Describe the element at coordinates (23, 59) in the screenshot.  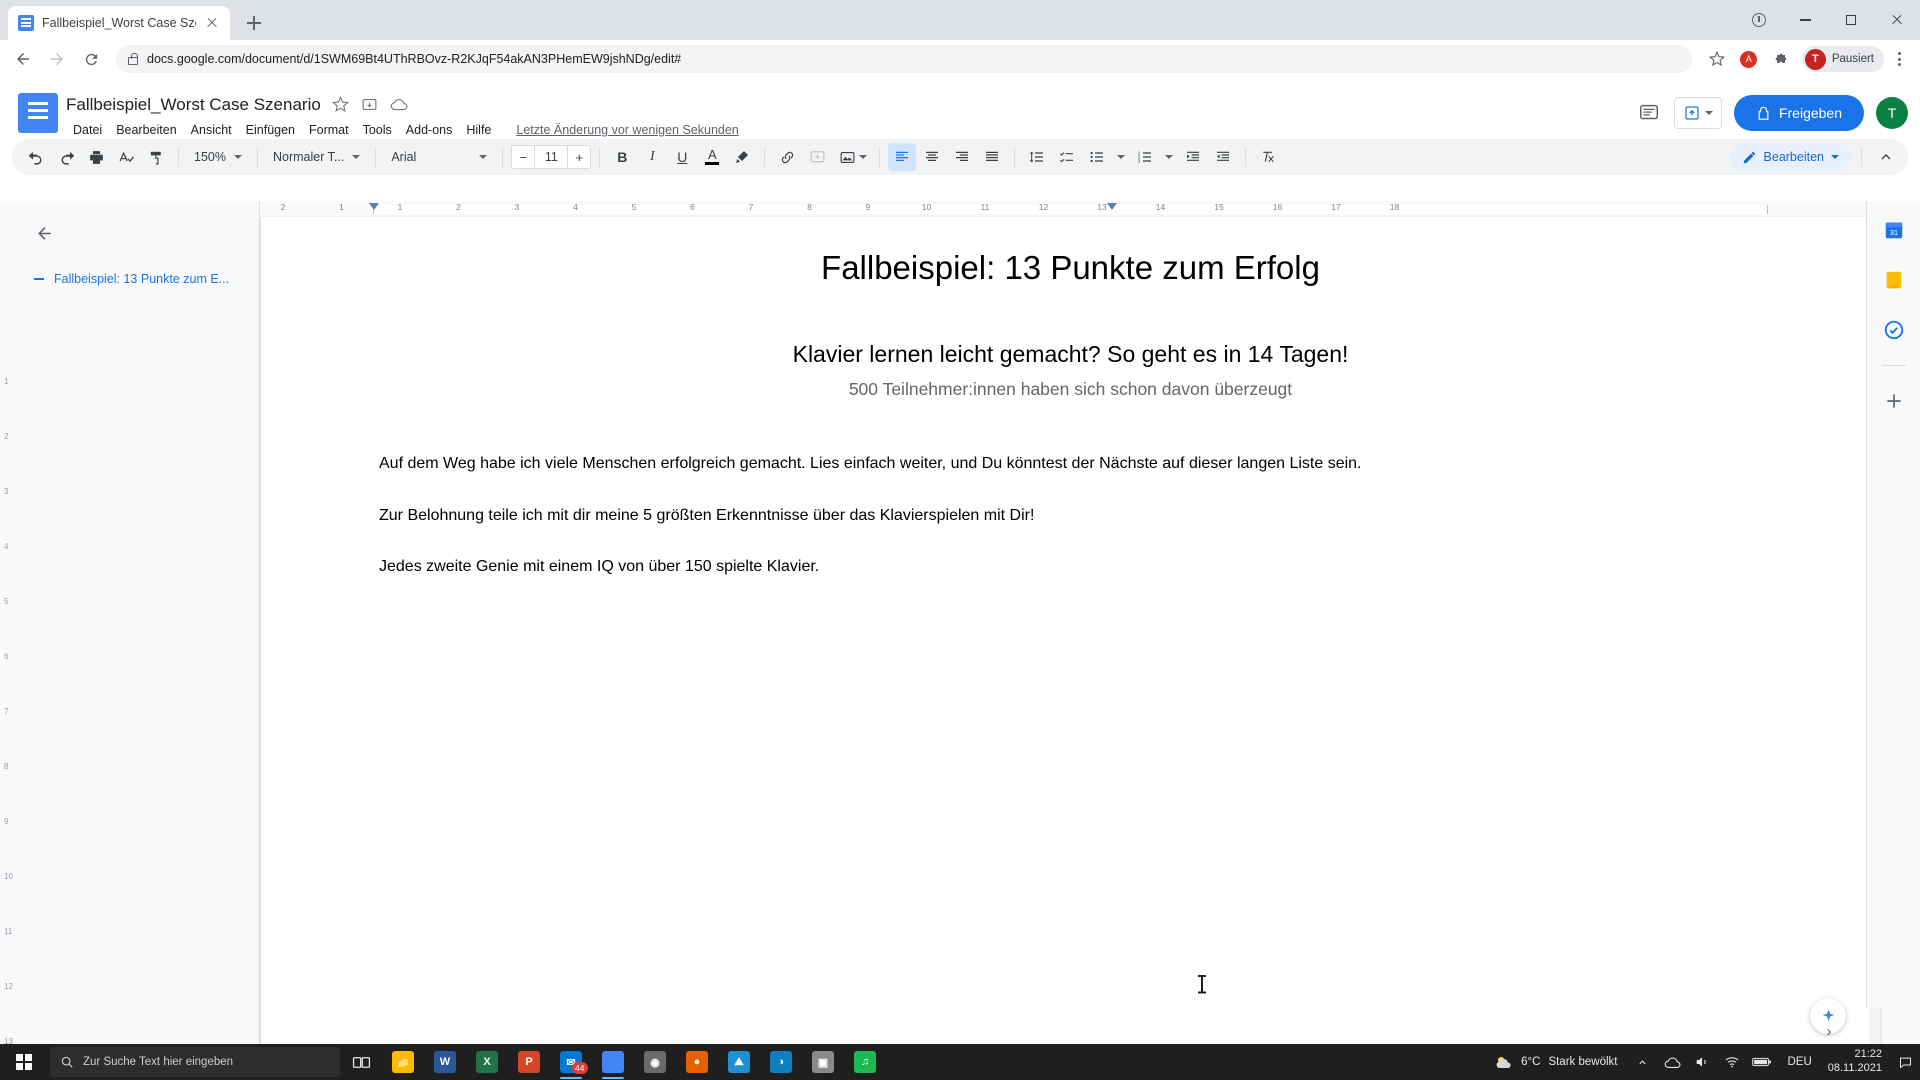
I see `back-button` at that location.